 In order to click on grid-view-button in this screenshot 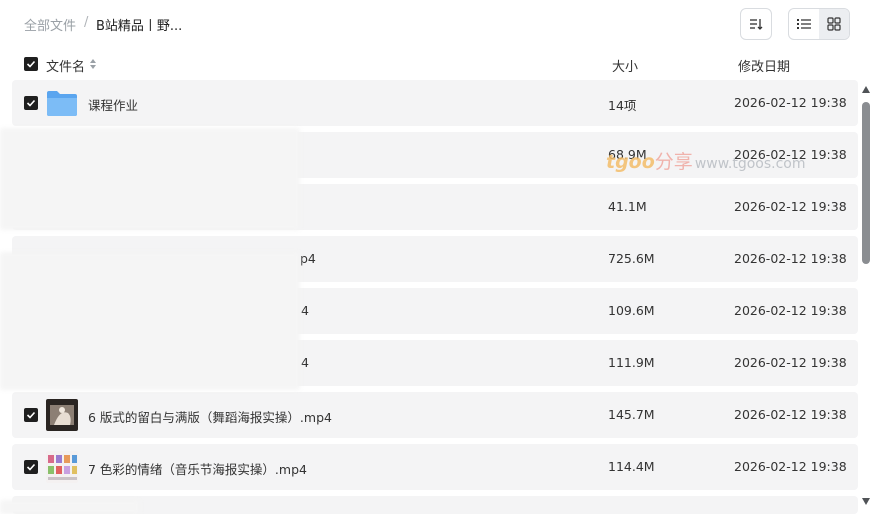, I will do `click(834, 24)`.